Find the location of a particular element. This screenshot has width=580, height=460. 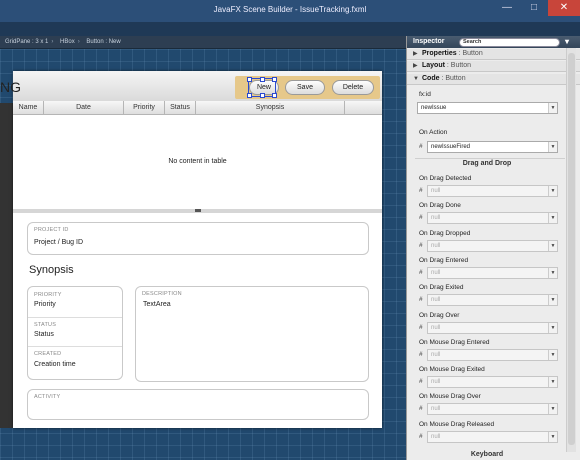

column-header-status: Status is located at coordinates (180, 107).